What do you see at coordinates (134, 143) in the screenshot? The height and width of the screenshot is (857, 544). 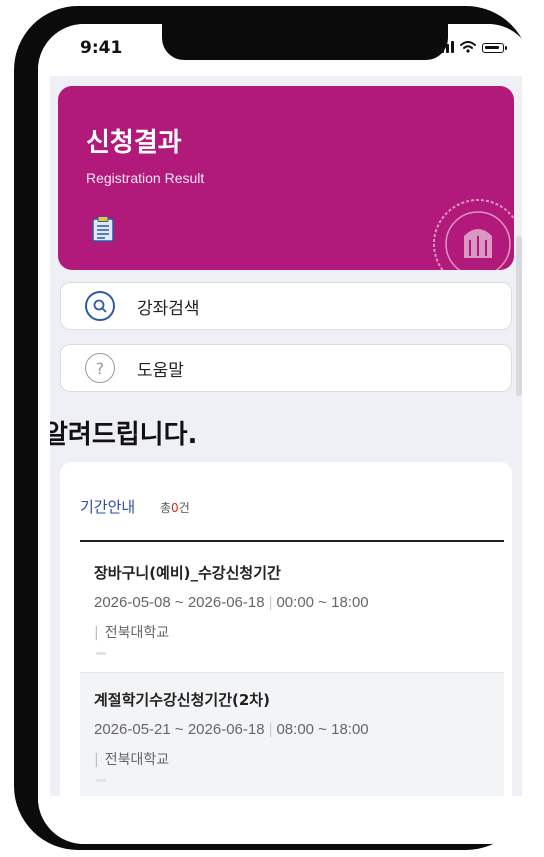 I see `hero-title: 신청결과` at bounding box center [134, 143].